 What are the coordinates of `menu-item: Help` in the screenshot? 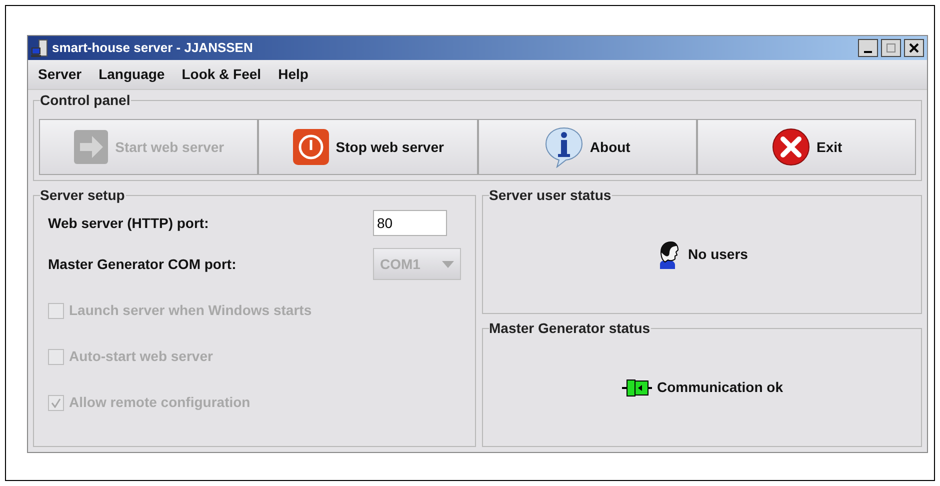 It's located at (293, 74).